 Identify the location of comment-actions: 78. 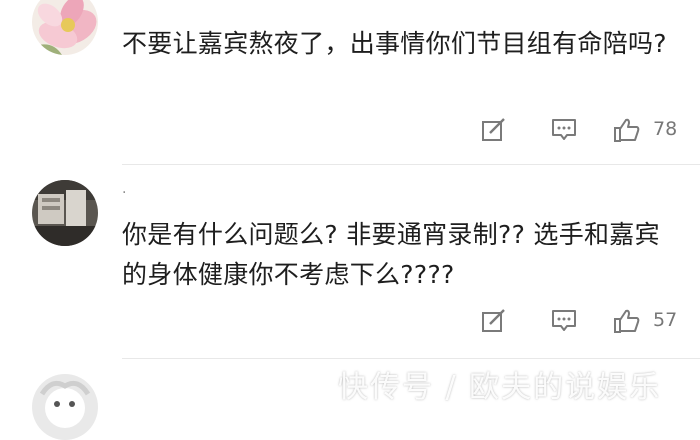
(585, 130).